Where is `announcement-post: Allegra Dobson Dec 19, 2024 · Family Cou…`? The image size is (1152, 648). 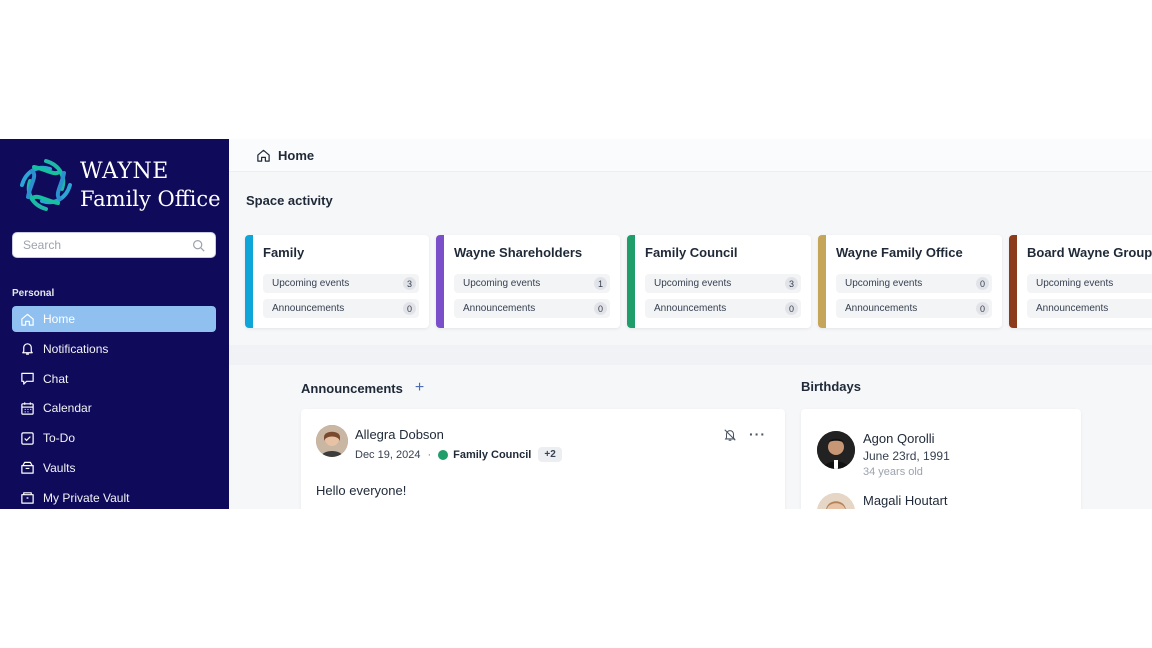
announcement-post: Allegra Dobson Dec 19, 2024 · Family Cou… is located at coordinates (543, 459).